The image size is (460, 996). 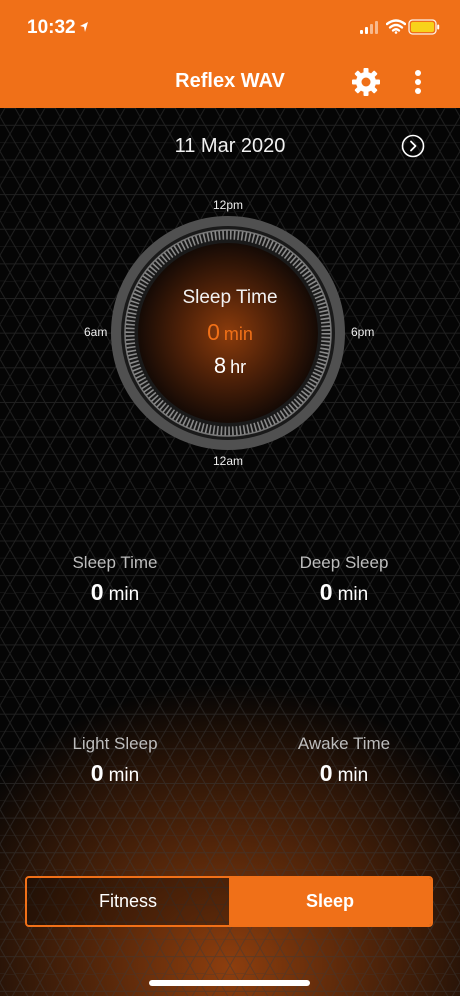 What do you see at coordinates (213, 332) in the screenshot?
I see `dial-minutes-value: 0` at bounding box center [213, 332].